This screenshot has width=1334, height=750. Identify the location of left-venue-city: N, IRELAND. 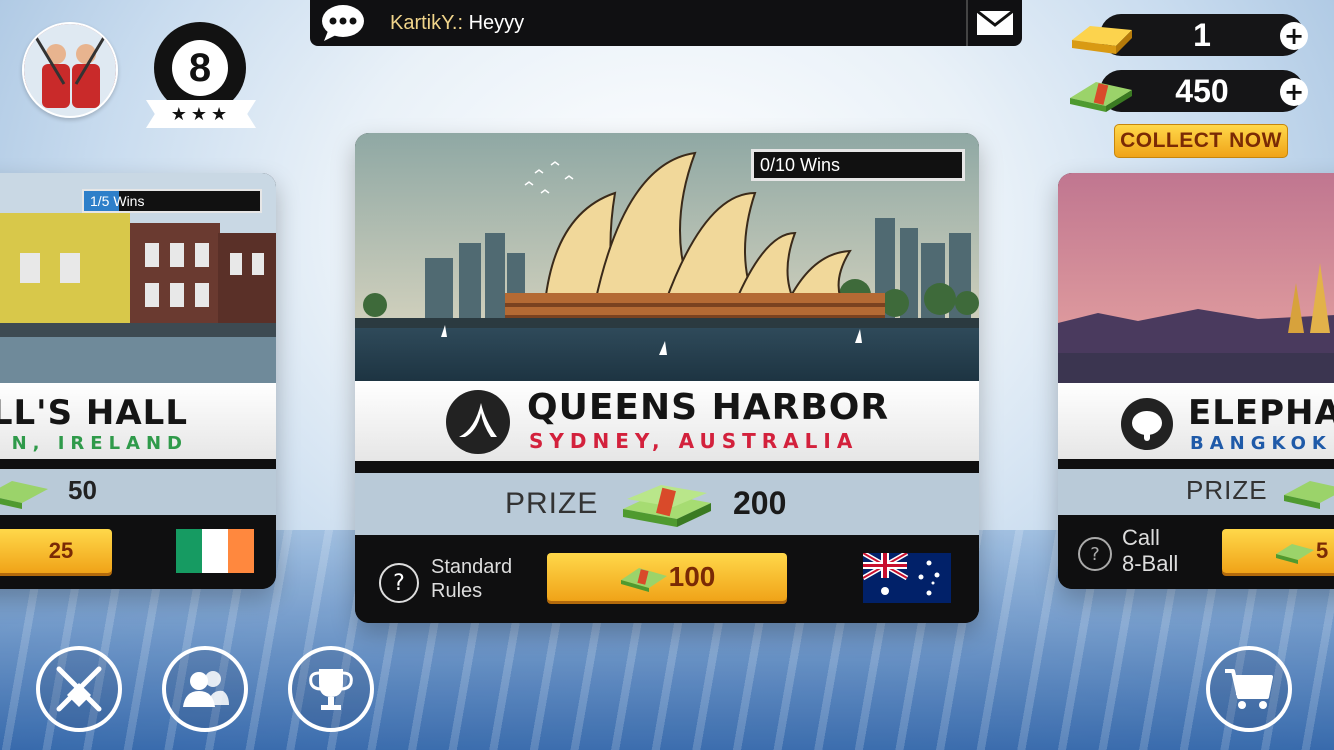
(99, 443).